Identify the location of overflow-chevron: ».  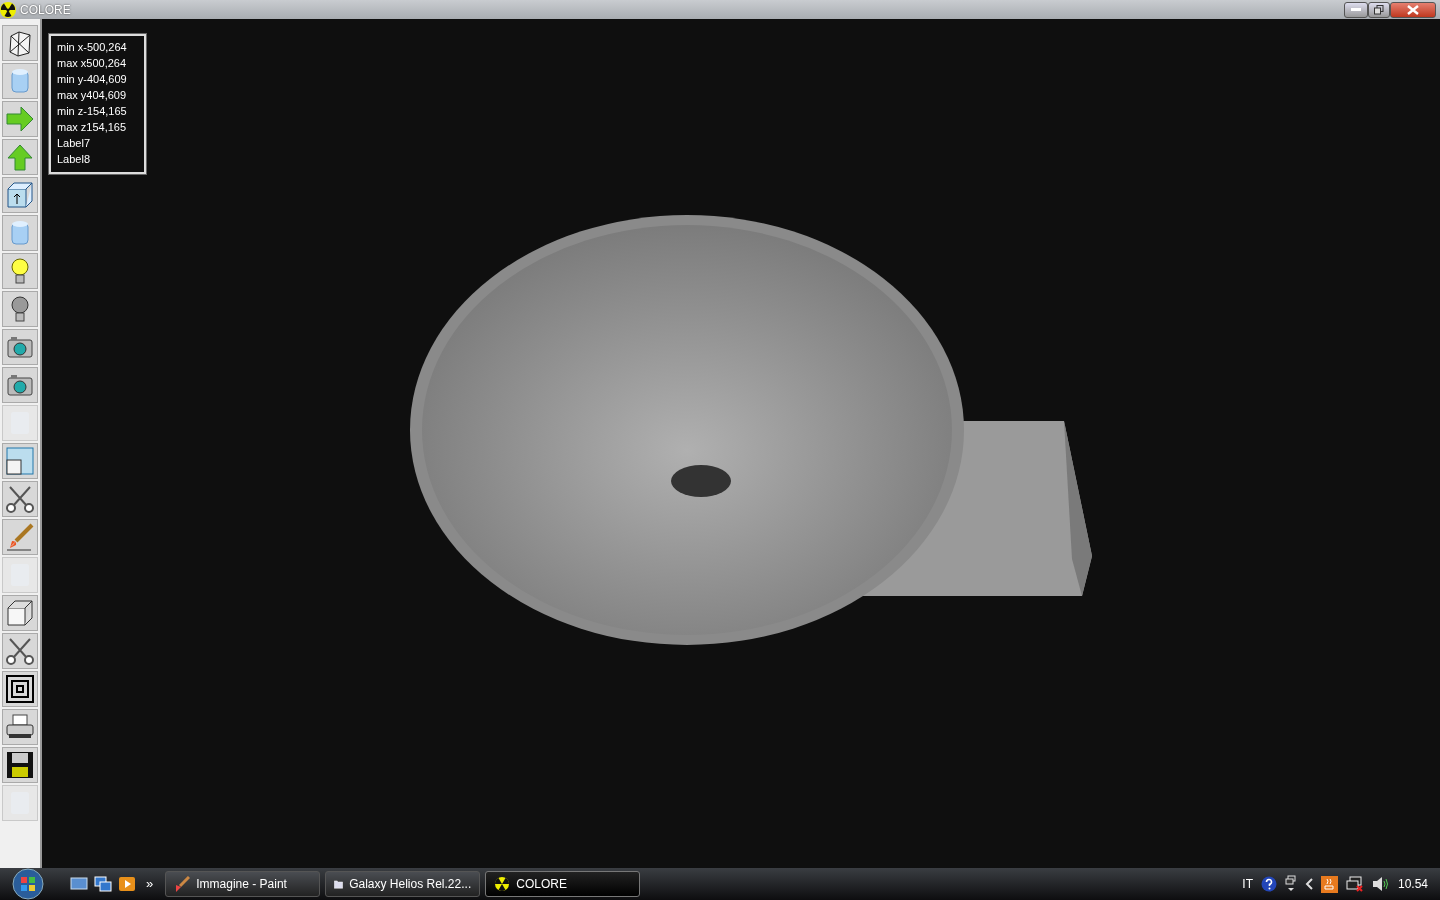
(150, 884).